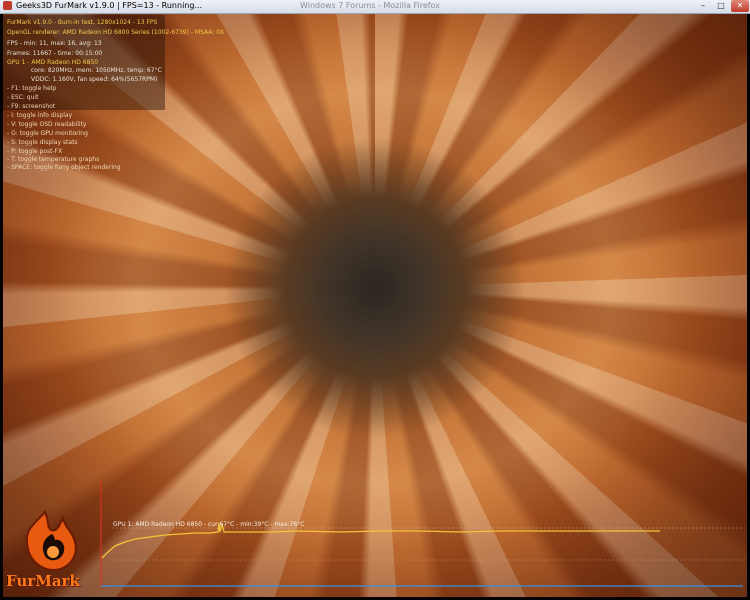 The image size is (750, 600). Describe the element at coordinates (96, 70) in the screenshot. I see `osd-clock-line: core: 820MHz, mem: 1050MHz, temp: 67°C` at that location.